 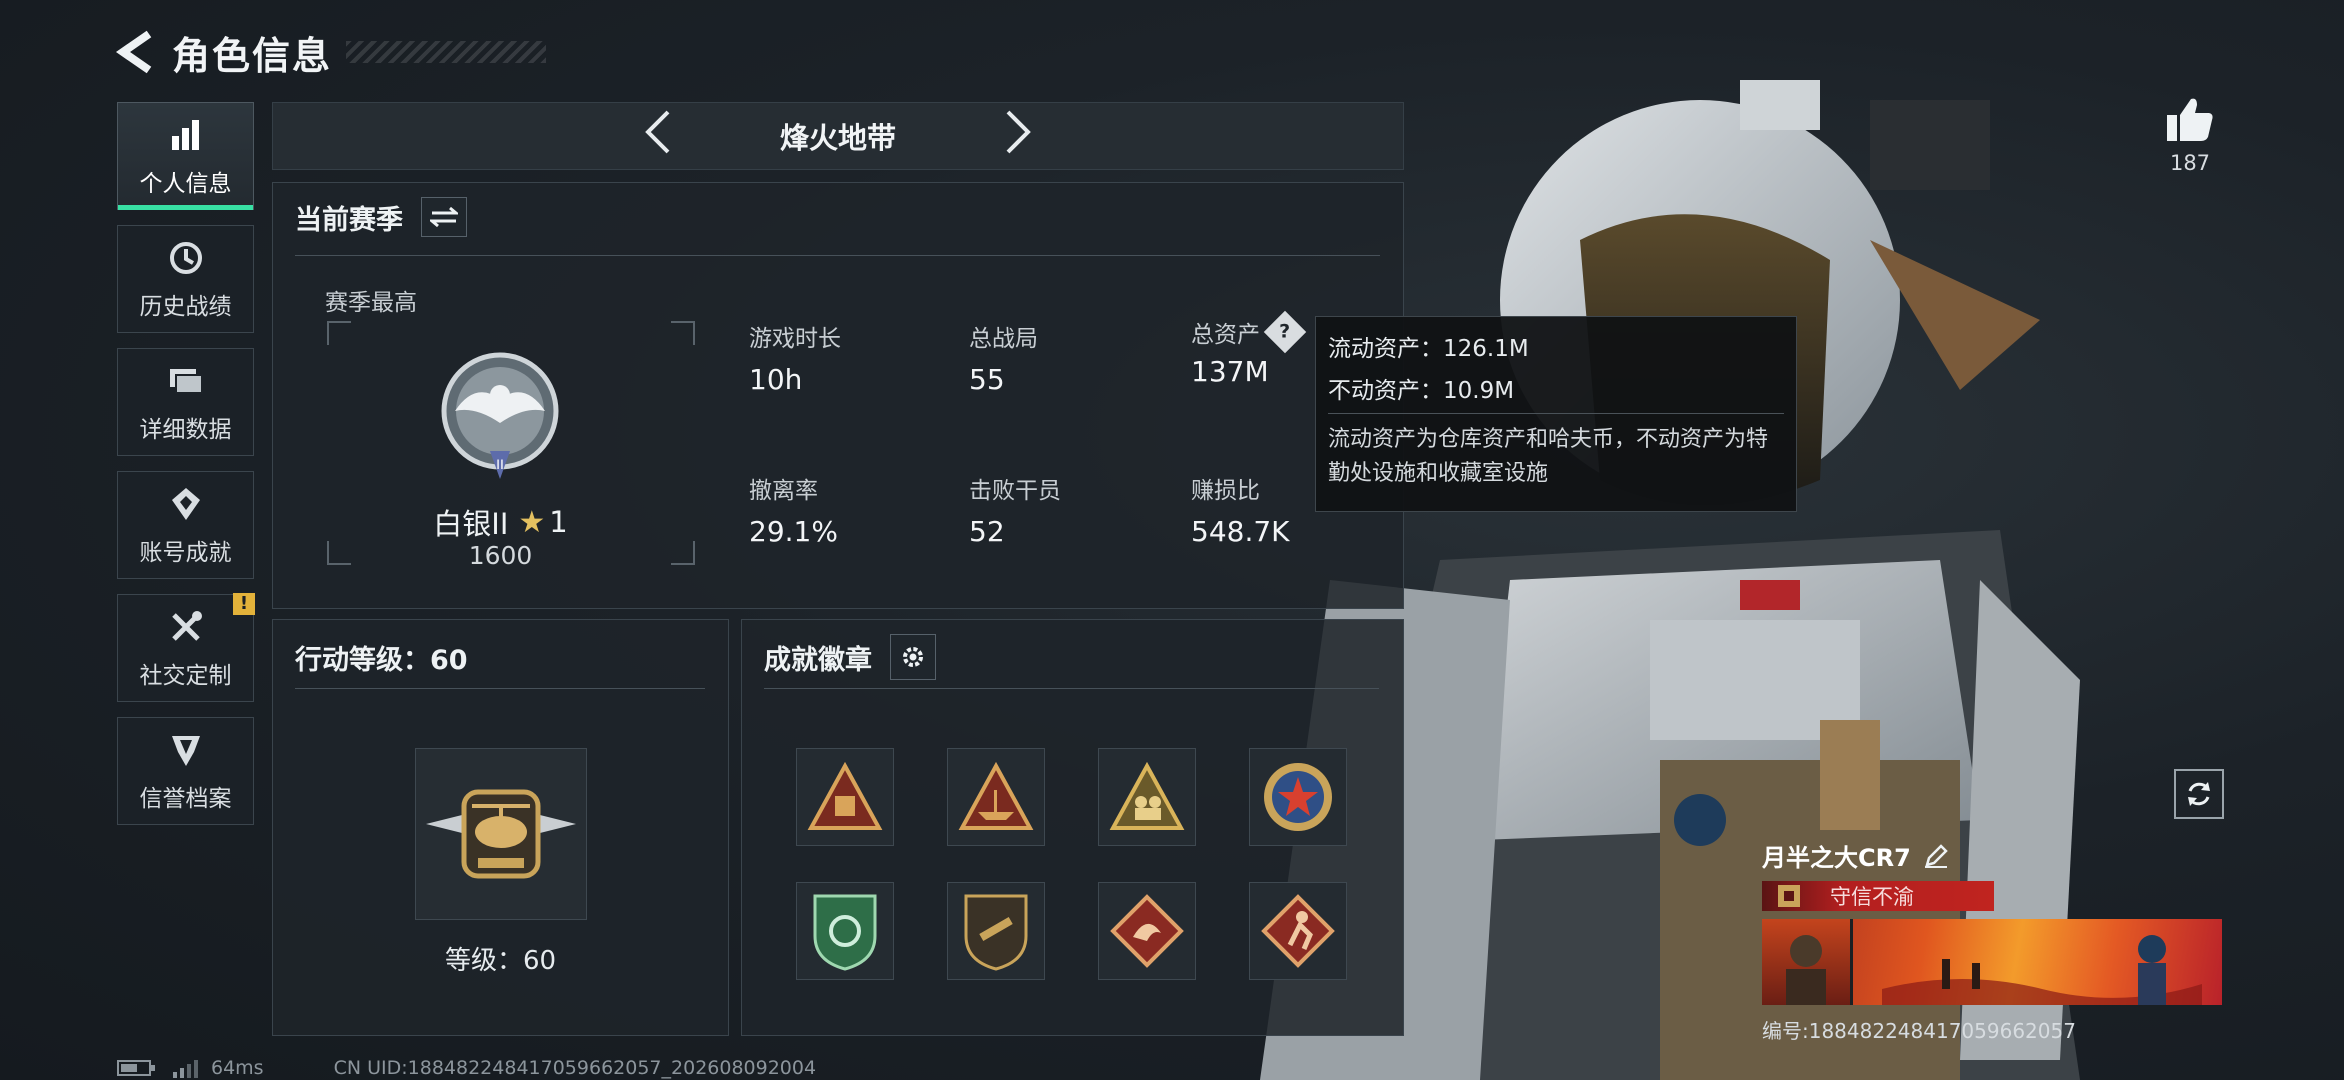 I want to click on like-button: 187, so click(x=2190, y=135).